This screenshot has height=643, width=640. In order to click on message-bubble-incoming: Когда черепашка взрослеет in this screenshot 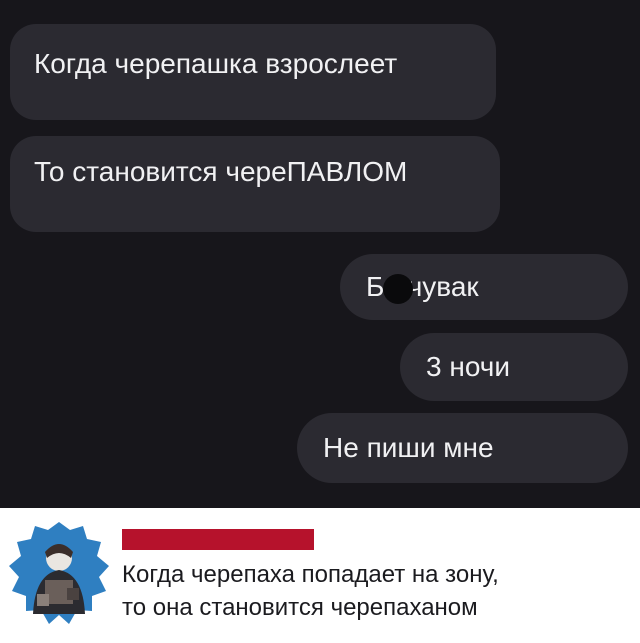, I will do `click(253, 72)`.